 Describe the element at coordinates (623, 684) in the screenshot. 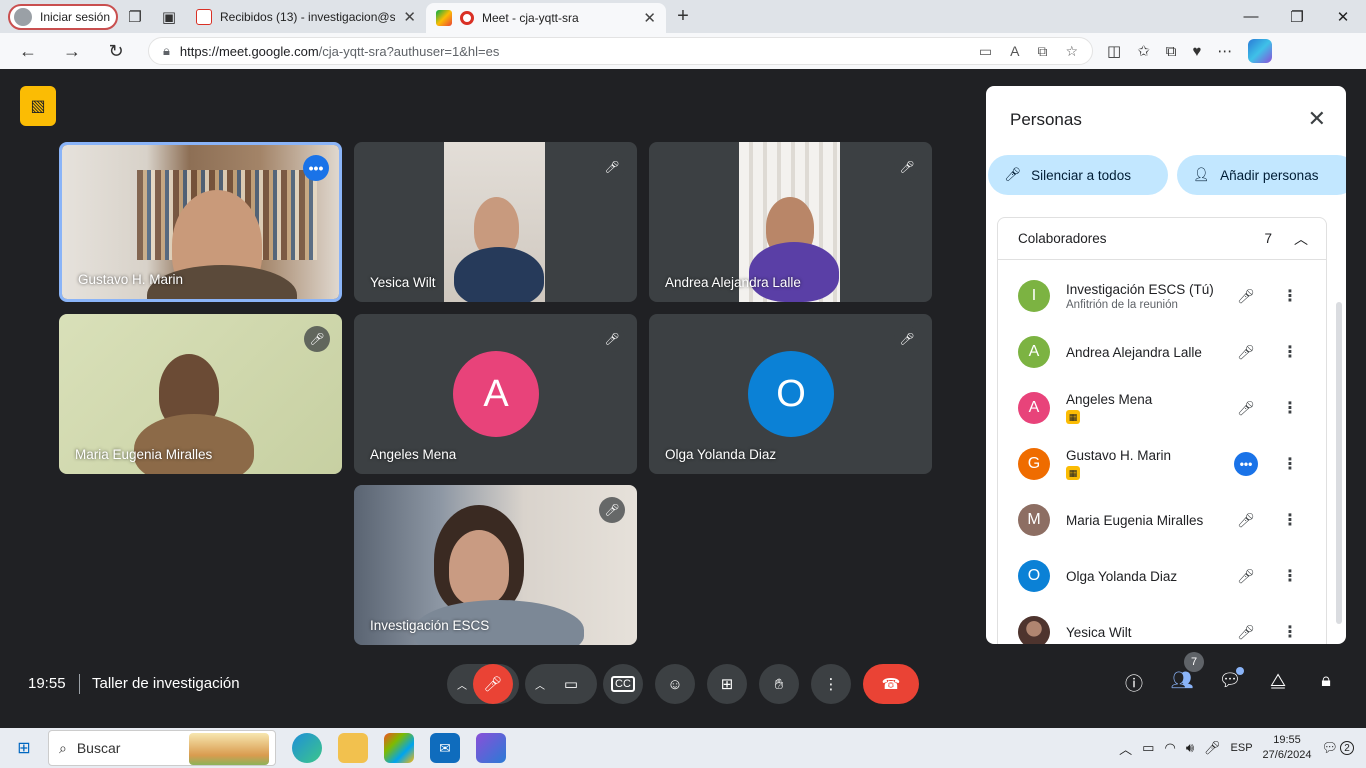

I see `captions-button: CC` at that location.